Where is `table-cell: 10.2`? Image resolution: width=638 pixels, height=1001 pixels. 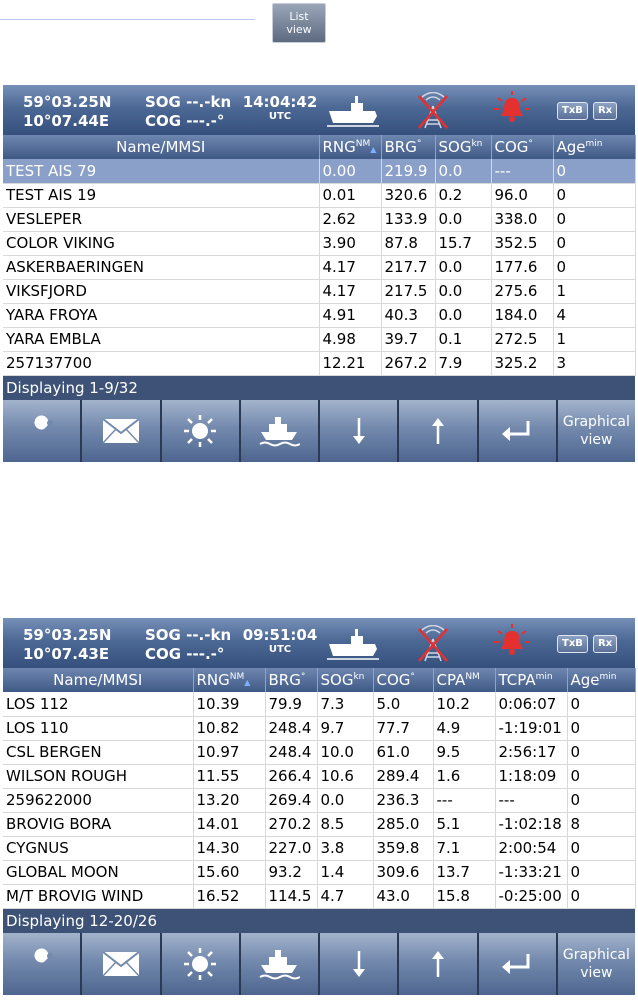 table-cell: 10.2 is located at coordinates (464, 704).